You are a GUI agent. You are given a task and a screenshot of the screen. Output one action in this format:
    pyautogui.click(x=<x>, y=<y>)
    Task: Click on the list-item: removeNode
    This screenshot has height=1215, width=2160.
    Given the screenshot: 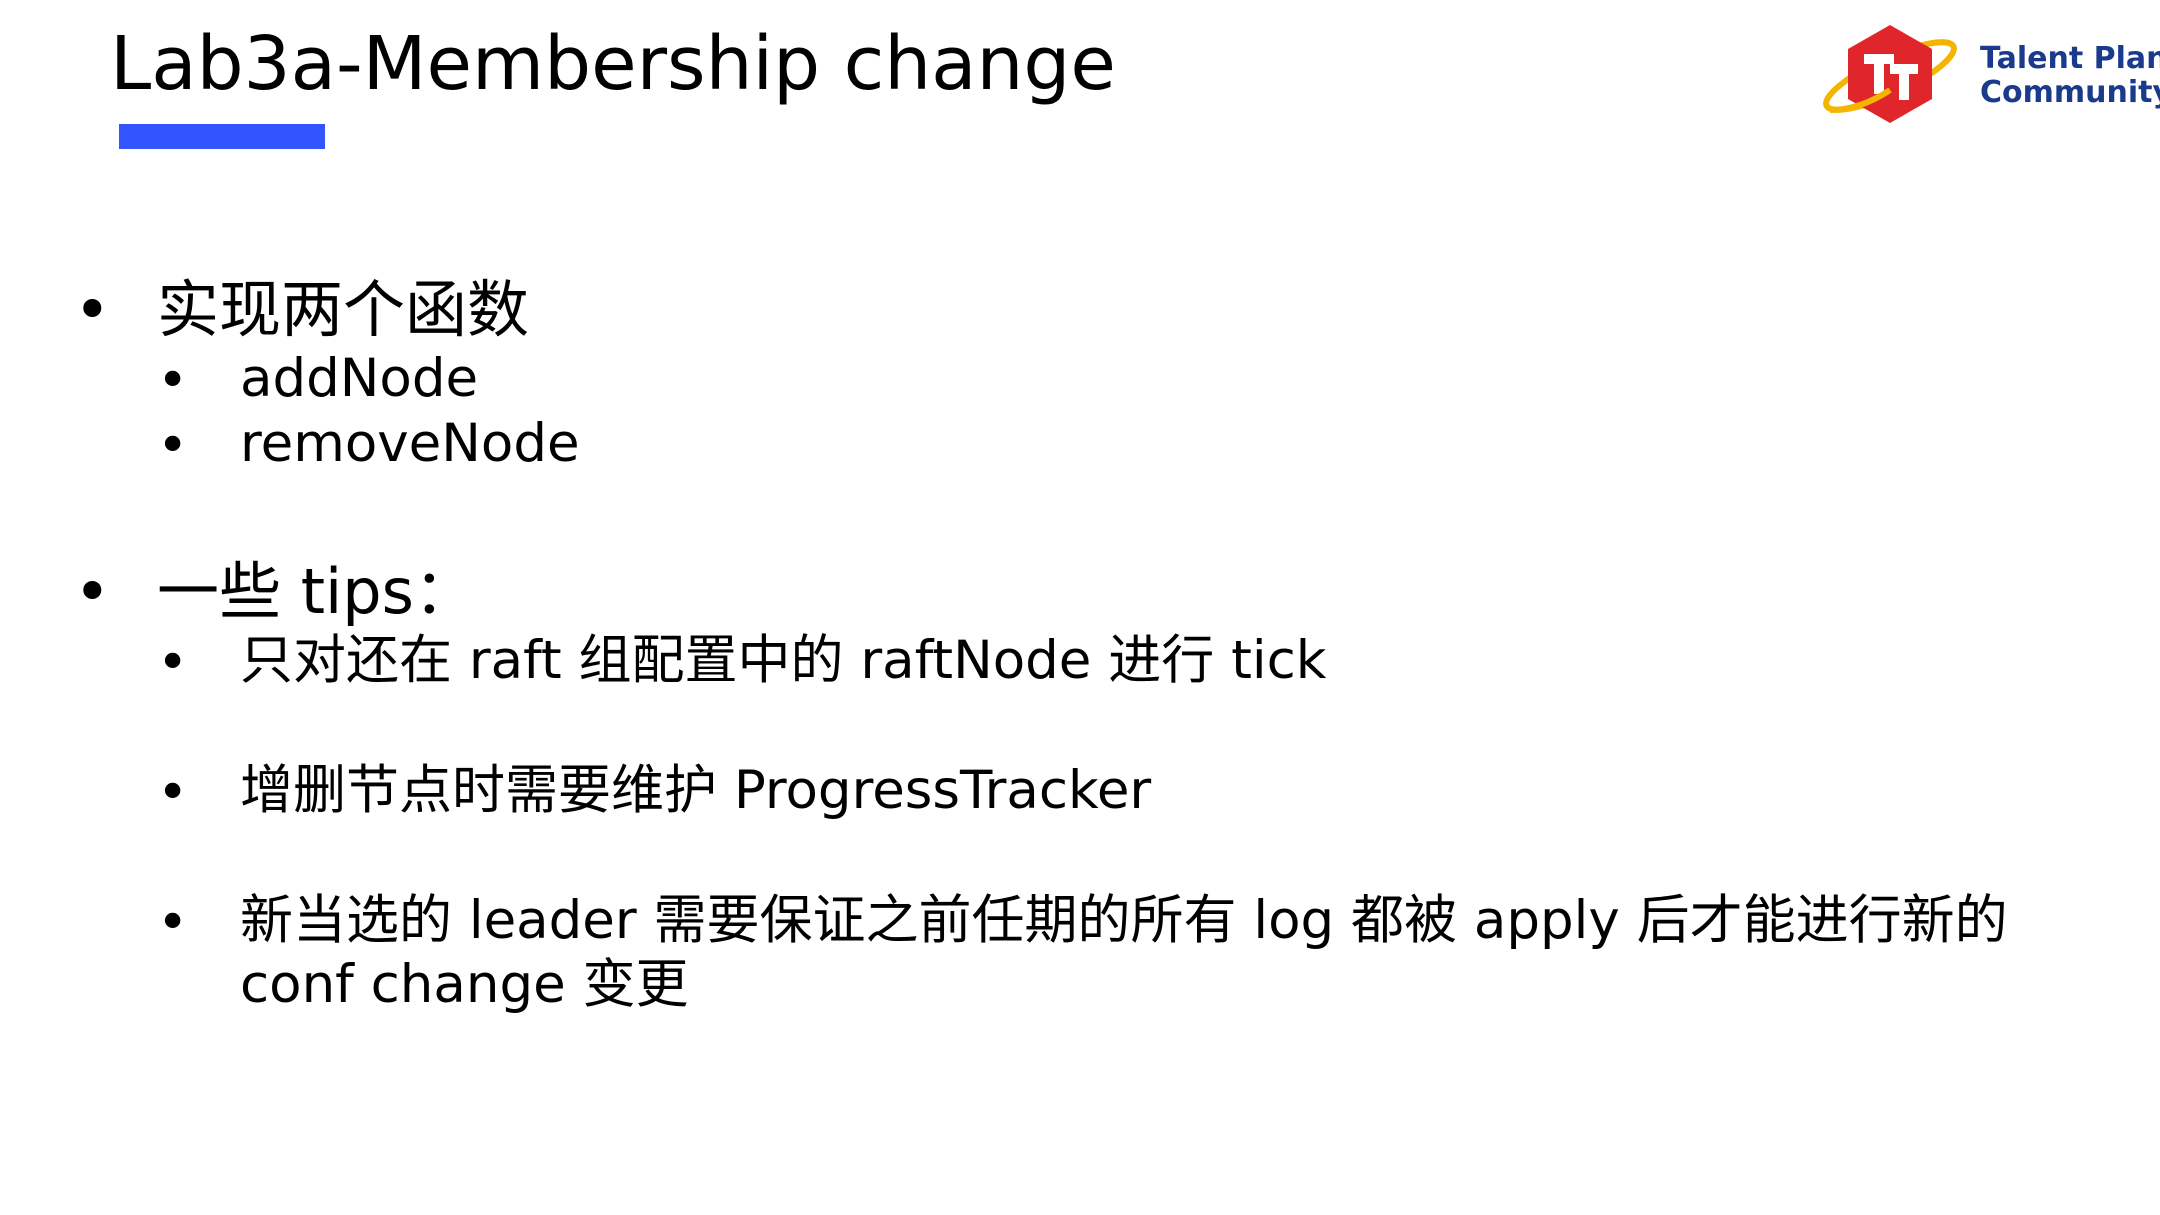 What is the action you would take?
    pyautogui.click(x=410, y=443)
    